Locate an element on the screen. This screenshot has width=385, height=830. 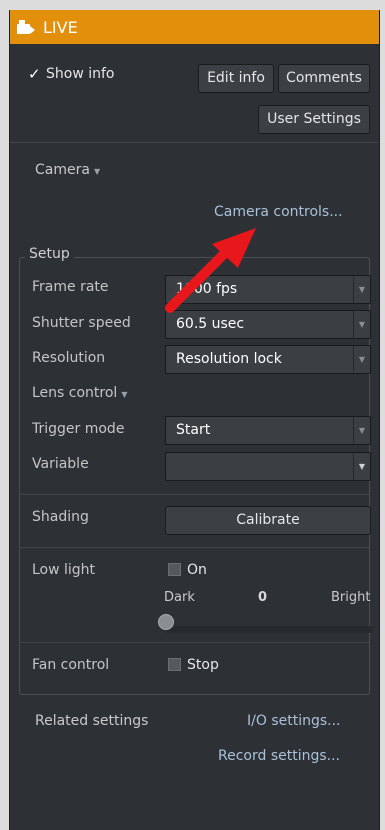
annotation-arrow-icon is located at coordinates (210, 270).